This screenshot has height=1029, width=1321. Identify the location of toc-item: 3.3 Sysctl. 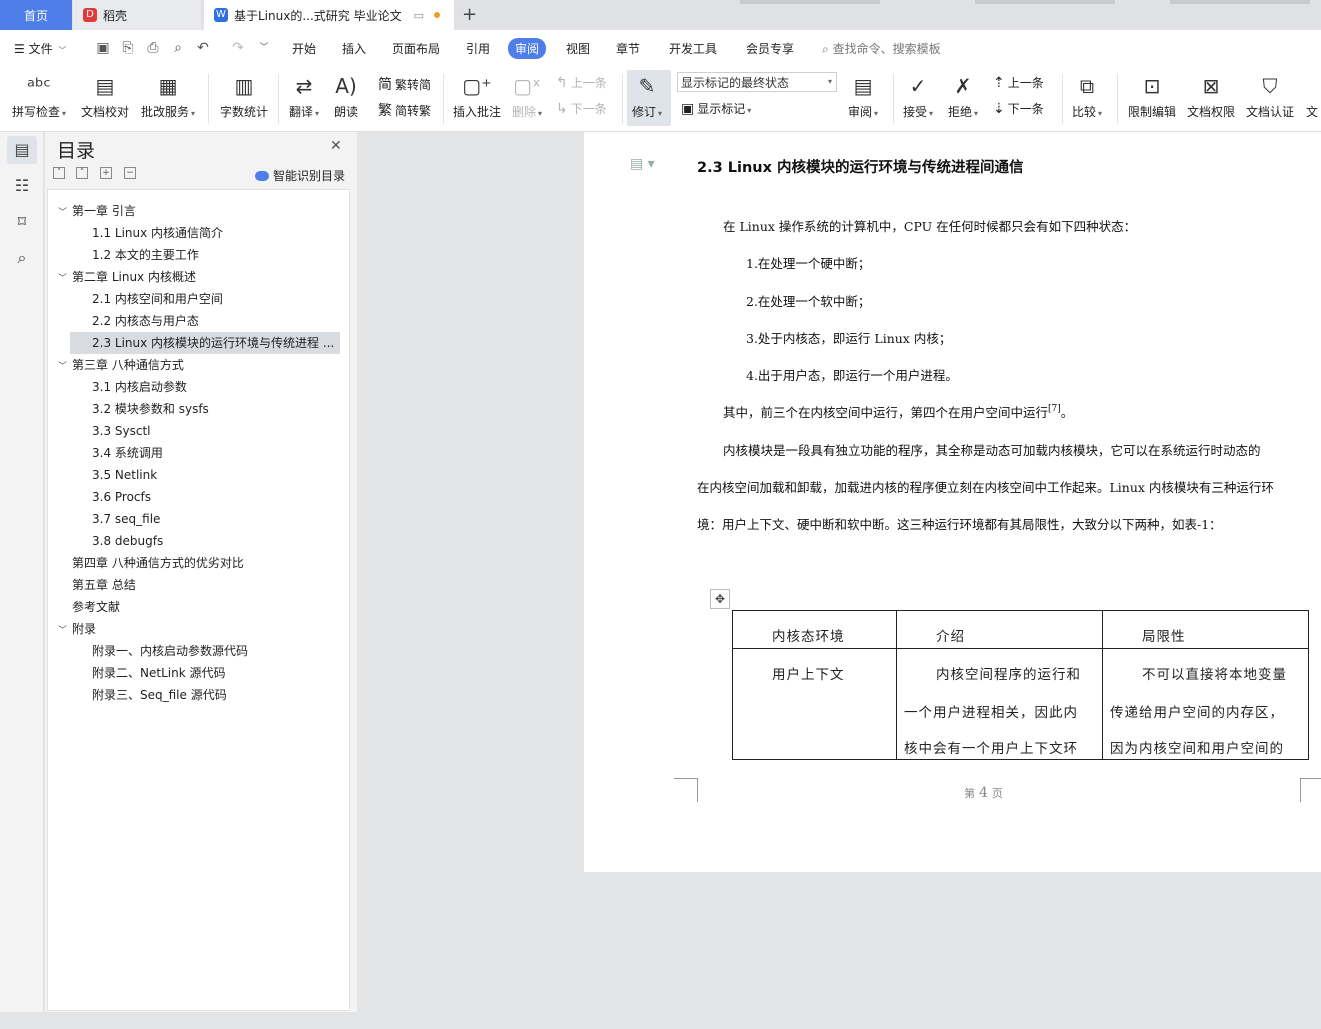
(205, 431).